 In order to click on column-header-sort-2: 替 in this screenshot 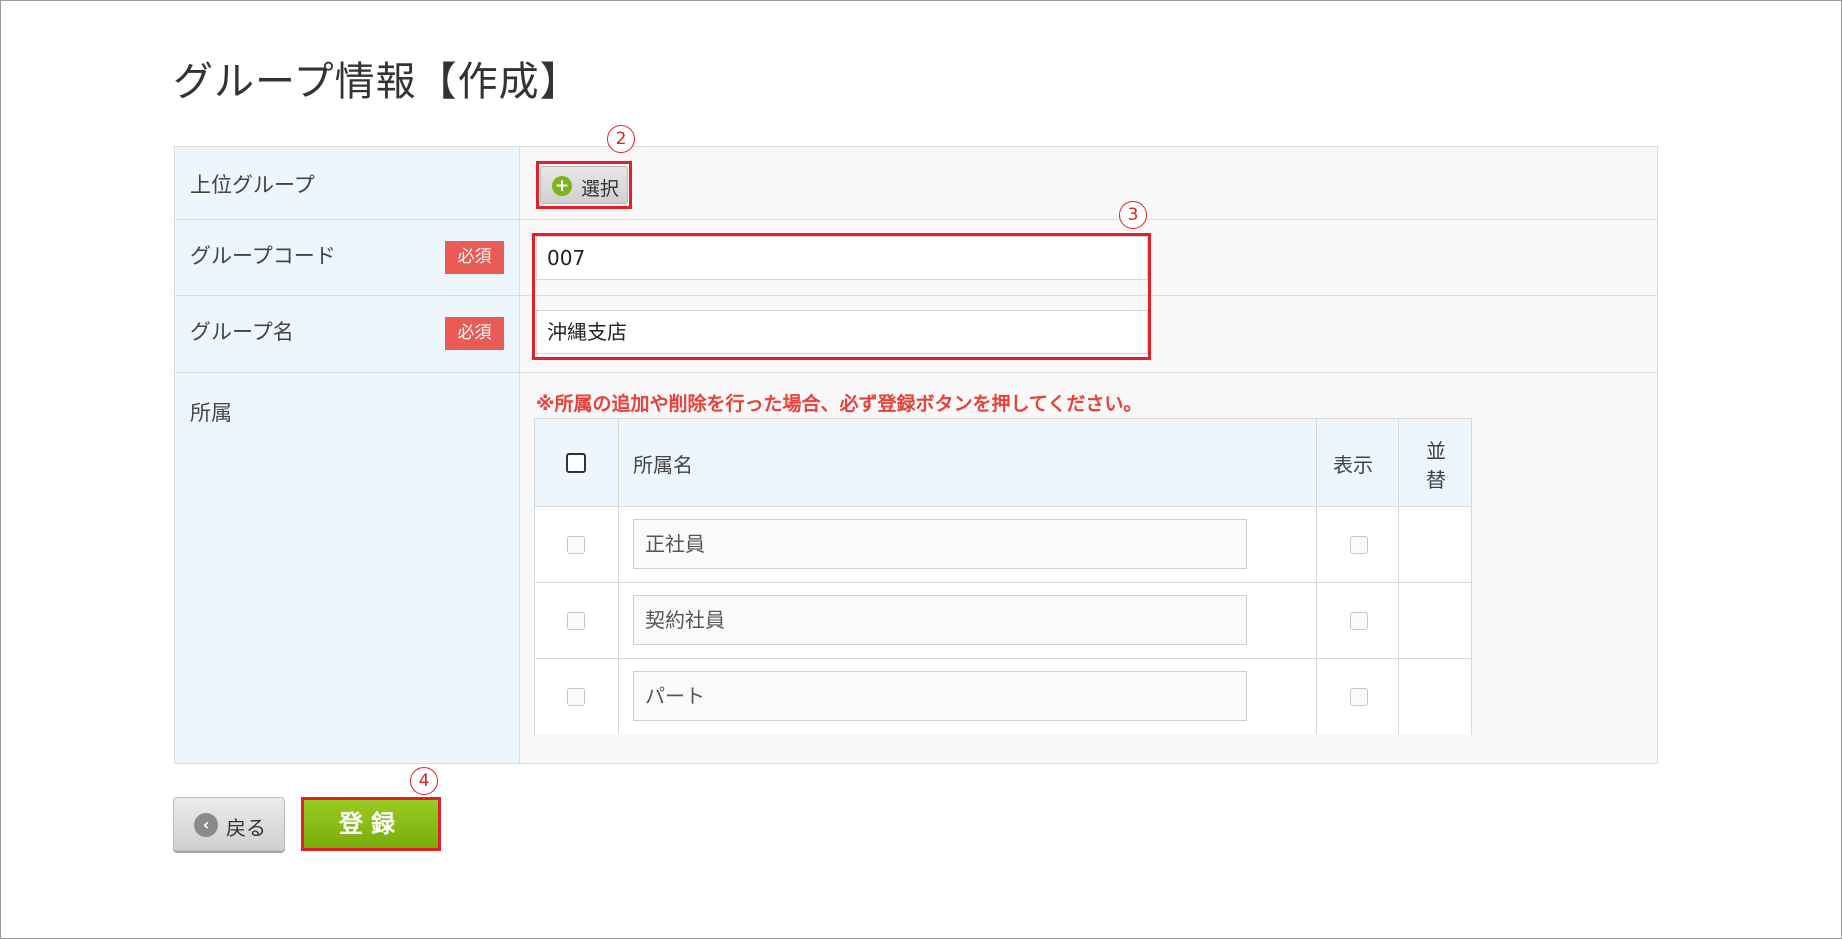, I will do `click(1436, 480)`.